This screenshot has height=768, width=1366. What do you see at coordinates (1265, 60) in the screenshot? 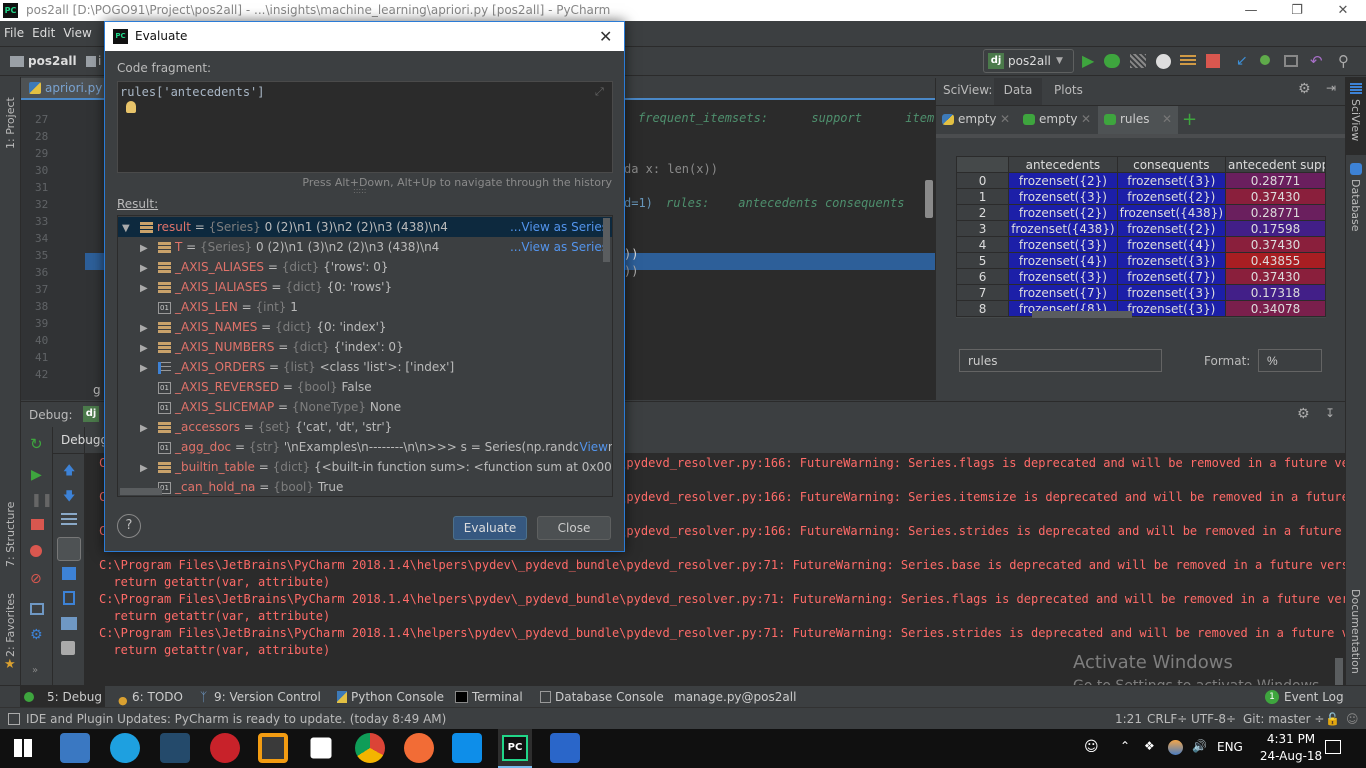
I see `vcs-commit-icon` at bounding box center [1265, 60].